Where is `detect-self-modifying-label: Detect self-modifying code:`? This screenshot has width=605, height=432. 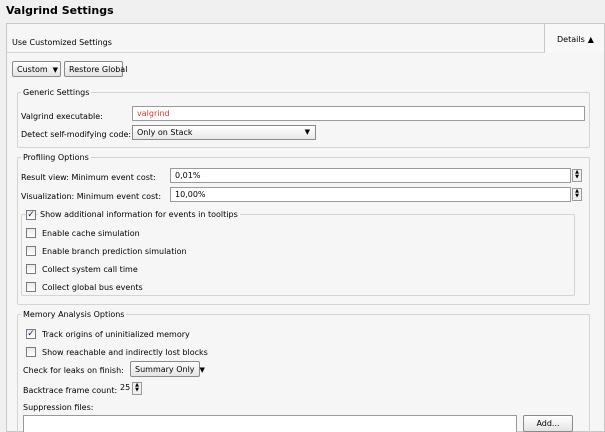
detect-self-modifying-label: Detect self-modifying code: is located at coordinates (76, 134).